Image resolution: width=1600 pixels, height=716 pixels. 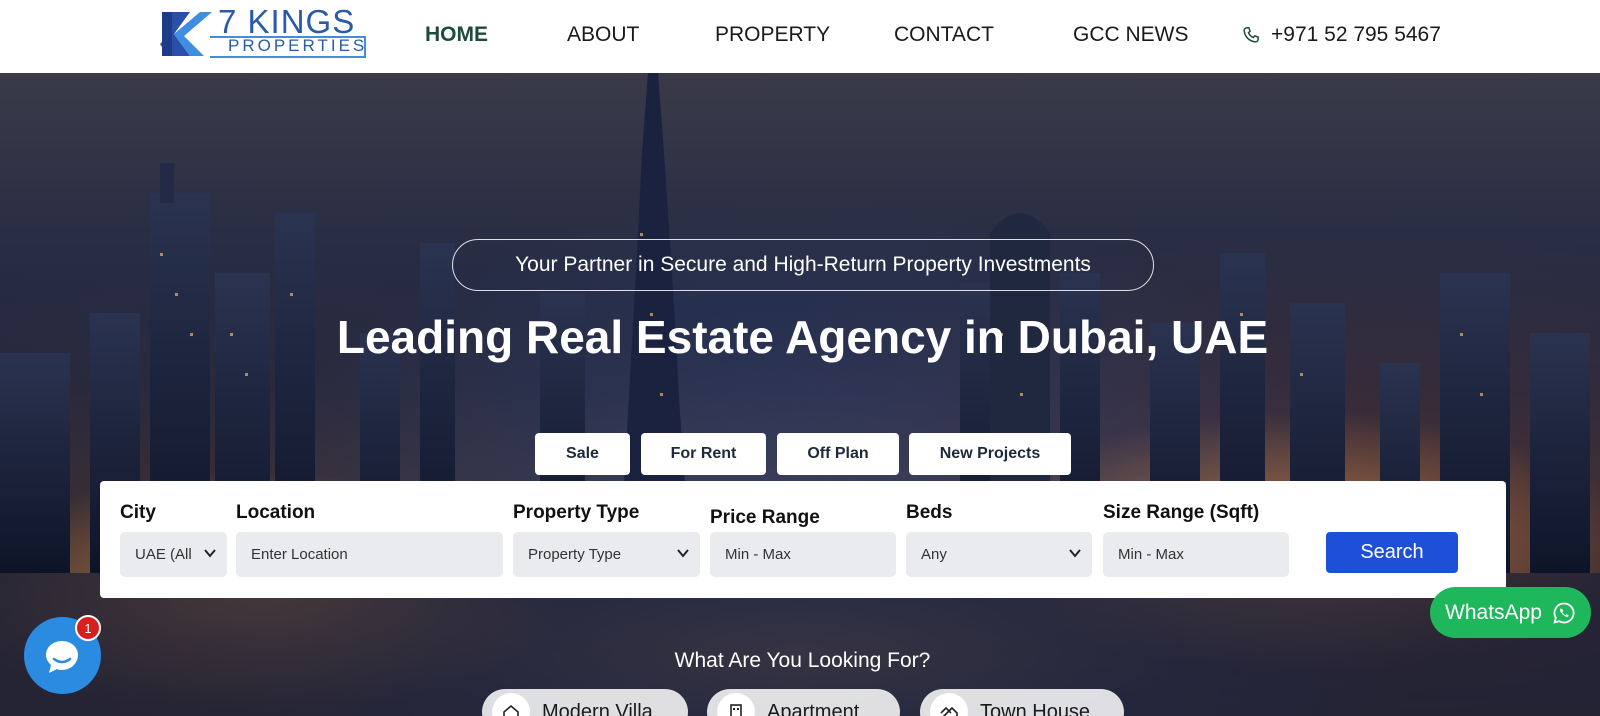 What do you see at coordinates (1181, 512) in the screenshot?
I see `size-range-label: Size Range (Sqft)` at bounding box center [1181, 512].